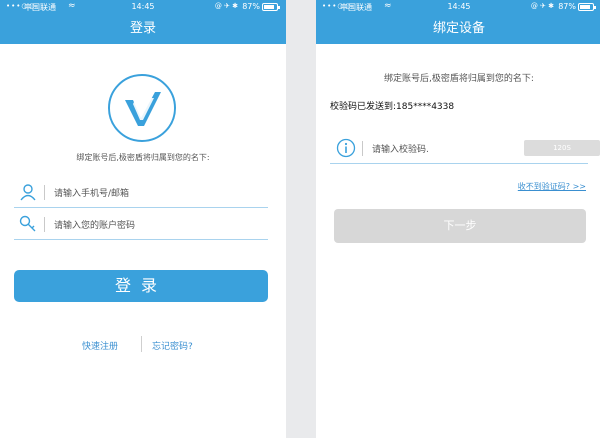  I want to click on password-placeholder: 请输入您的账户密码, so click(95, 226).